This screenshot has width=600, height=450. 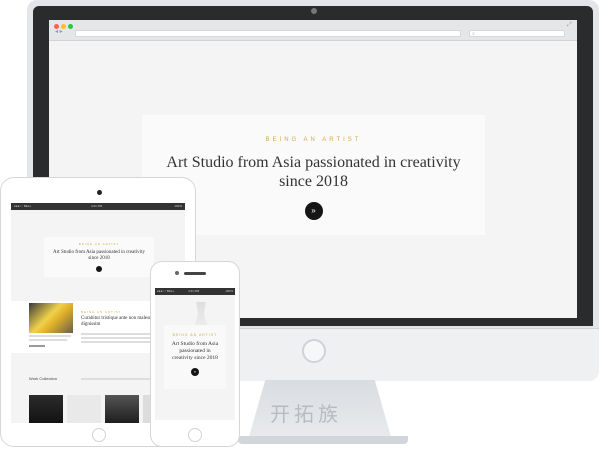 I want to click on fullscreen-icon: ⤢, so click(x=569, y=25).